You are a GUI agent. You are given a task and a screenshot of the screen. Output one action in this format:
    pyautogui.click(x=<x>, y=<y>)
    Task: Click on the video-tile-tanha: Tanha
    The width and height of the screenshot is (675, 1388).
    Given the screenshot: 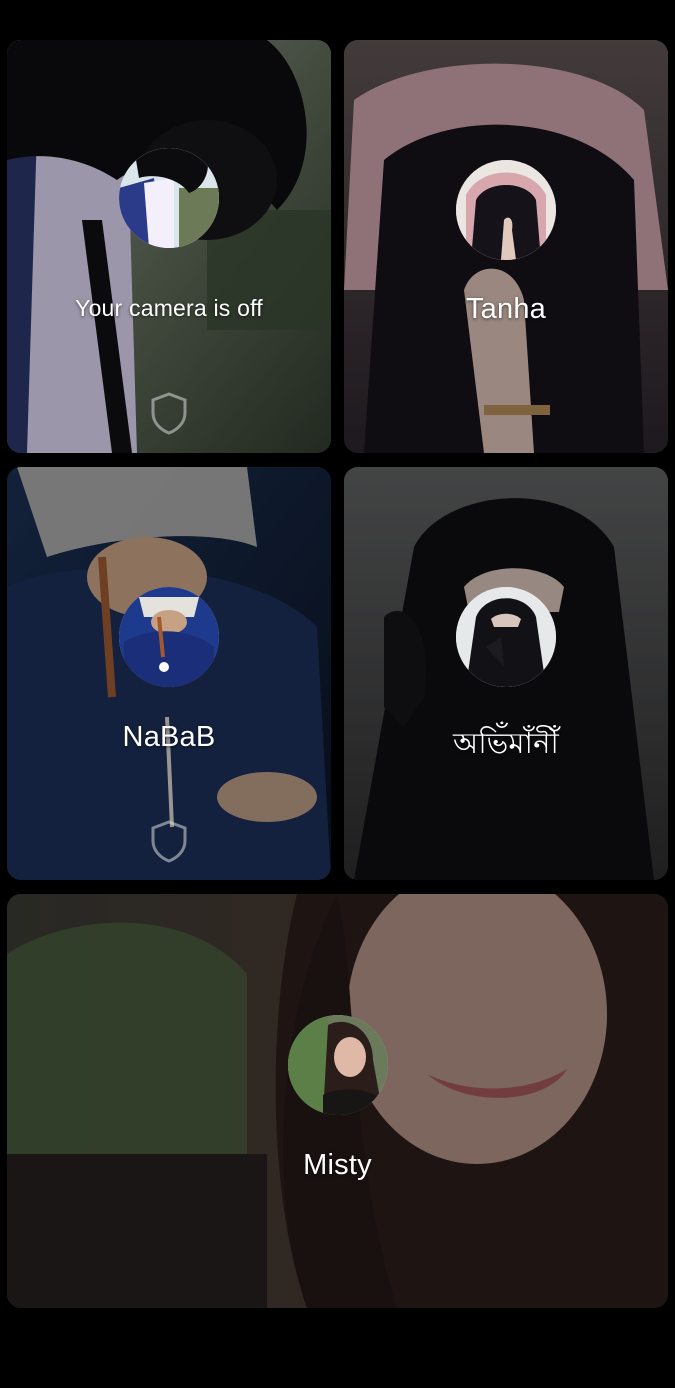 What is the action you would take?
    pyautogui.click(x=506, y=246)
    